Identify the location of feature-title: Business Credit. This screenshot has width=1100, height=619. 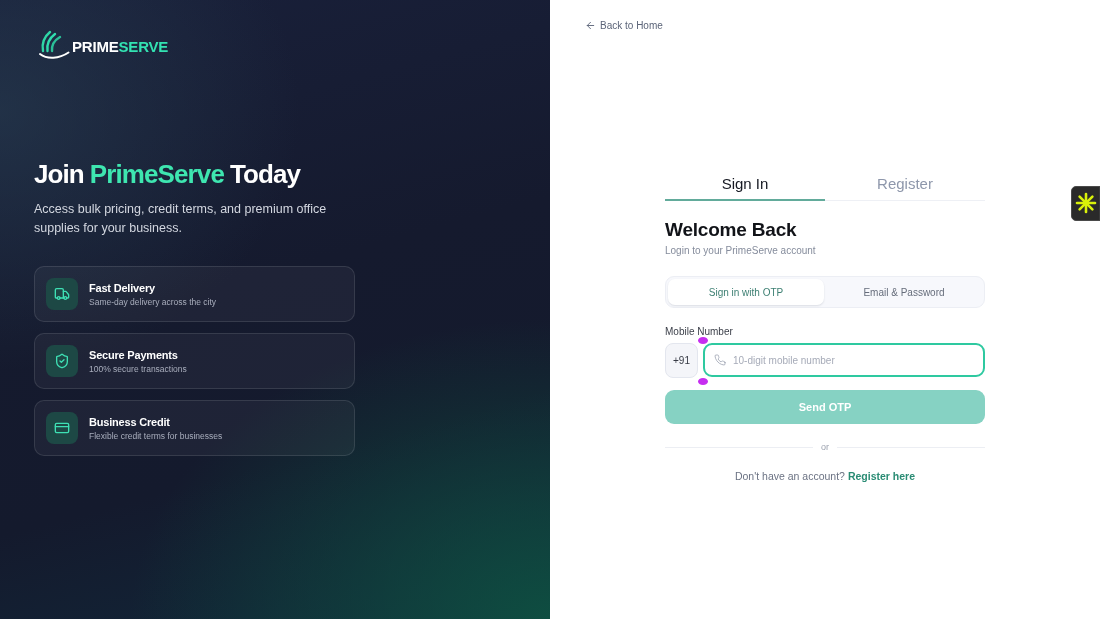
(130, 421).